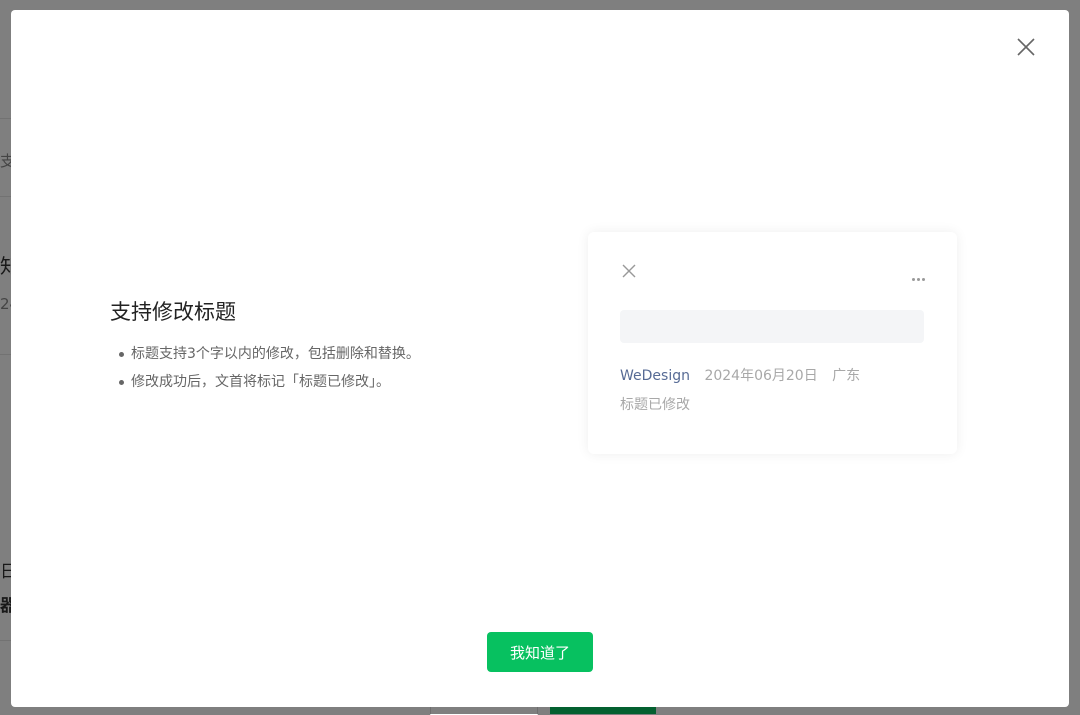  I want to click on article-author: WeDesign, so click(655, 376).